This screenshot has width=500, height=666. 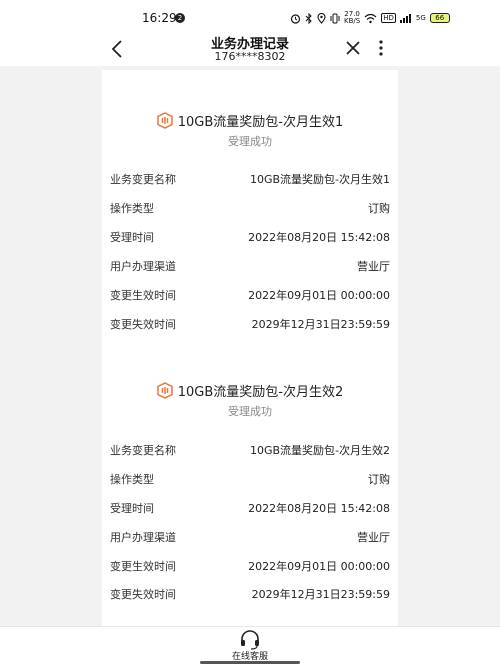 What do you see at coordinates (308, 18) in the screenshot?
I see `bluetooth-icon` at bounding box center [308, 18].